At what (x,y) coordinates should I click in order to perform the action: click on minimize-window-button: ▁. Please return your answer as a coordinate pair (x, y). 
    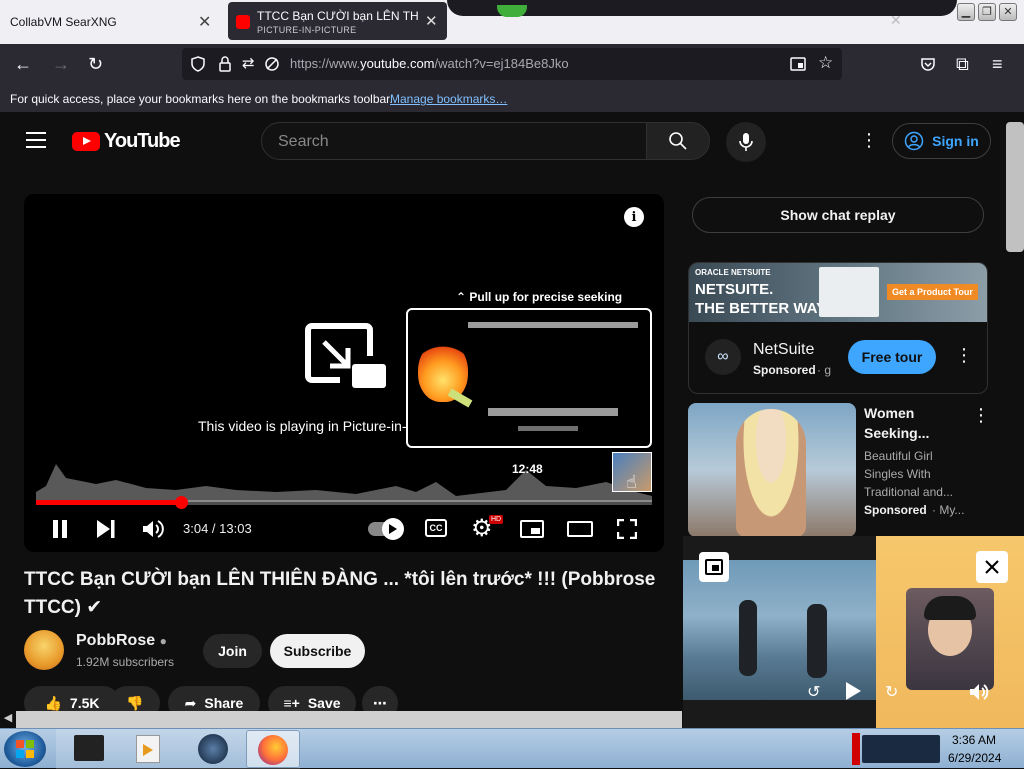
    Looking at the image, I should click on (966, 12).